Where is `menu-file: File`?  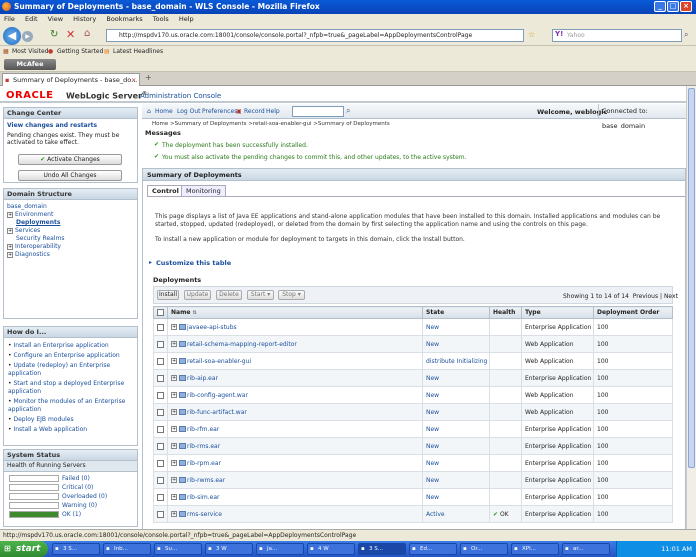 menu-file: File is located at coordinates (9, 19).